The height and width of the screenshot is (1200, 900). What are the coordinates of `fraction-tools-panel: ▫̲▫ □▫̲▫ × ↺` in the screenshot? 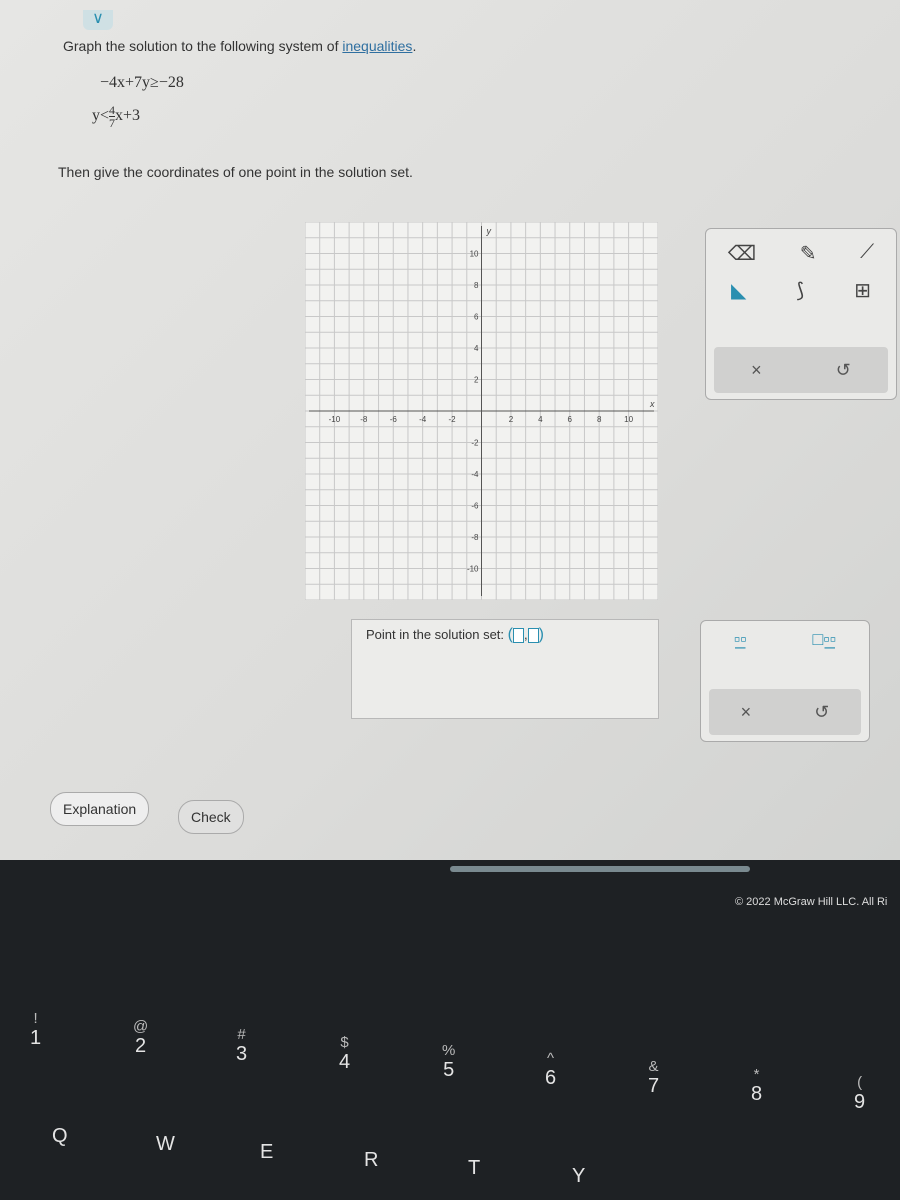 It's located at (785, 681).